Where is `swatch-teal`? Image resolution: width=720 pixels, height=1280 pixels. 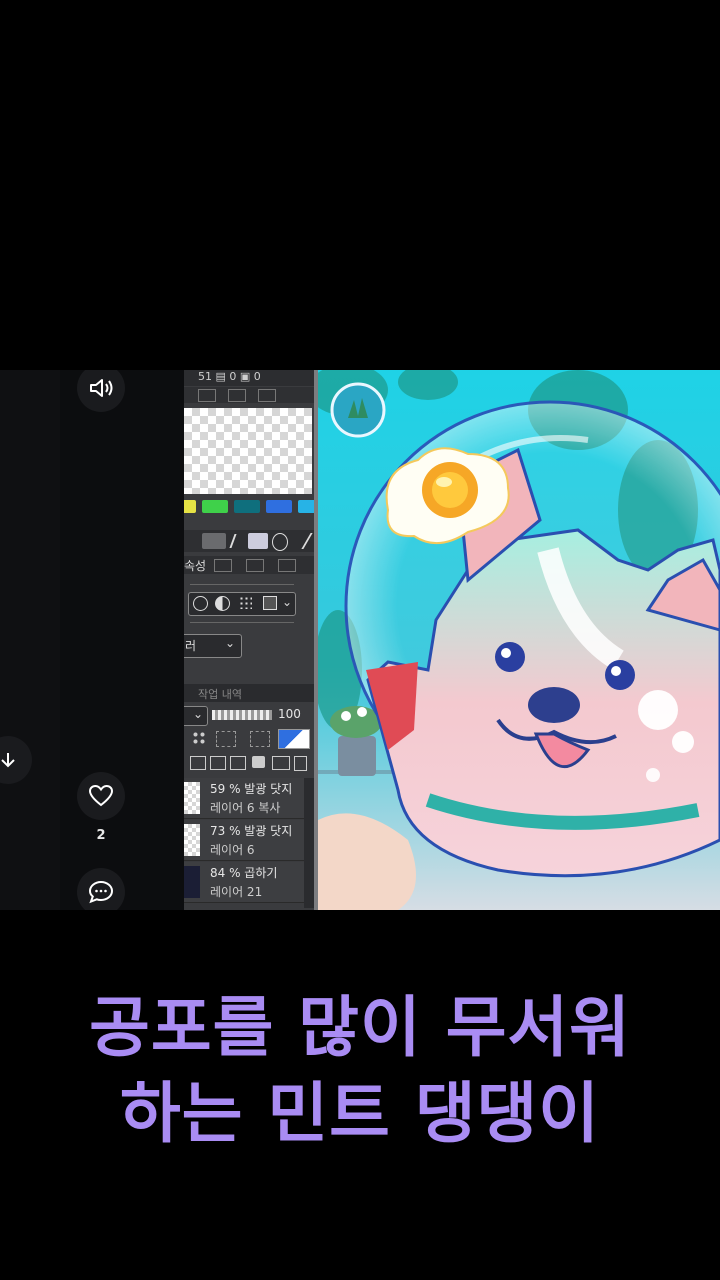
swatch-teal is located at coordinates (247, 506).